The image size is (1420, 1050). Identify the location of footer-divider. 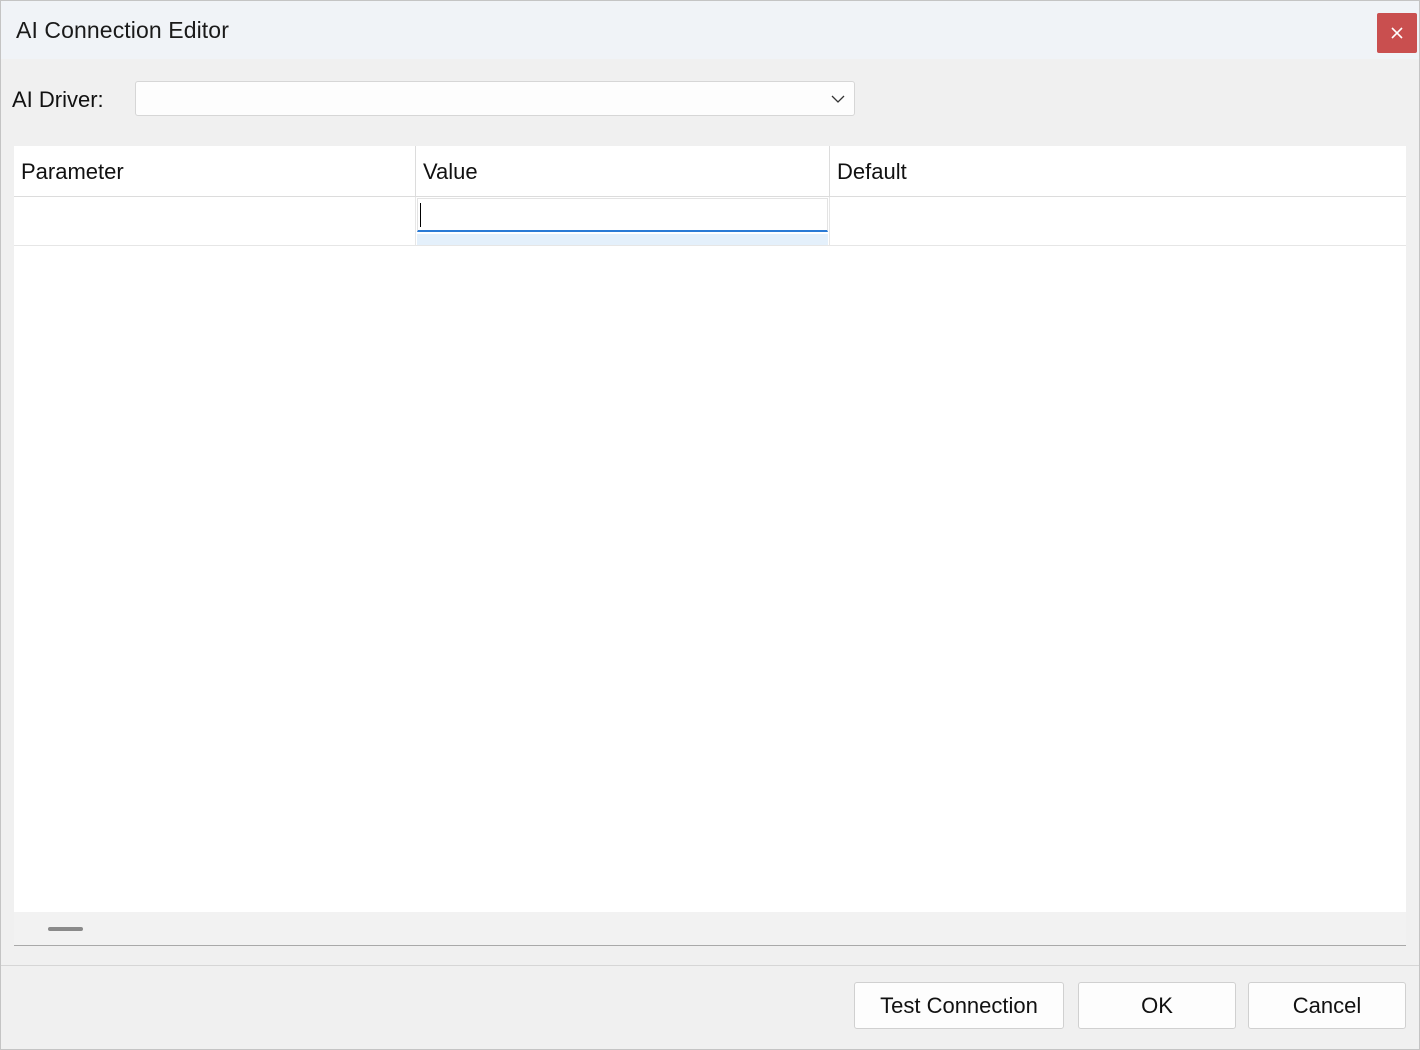
(710, 965).